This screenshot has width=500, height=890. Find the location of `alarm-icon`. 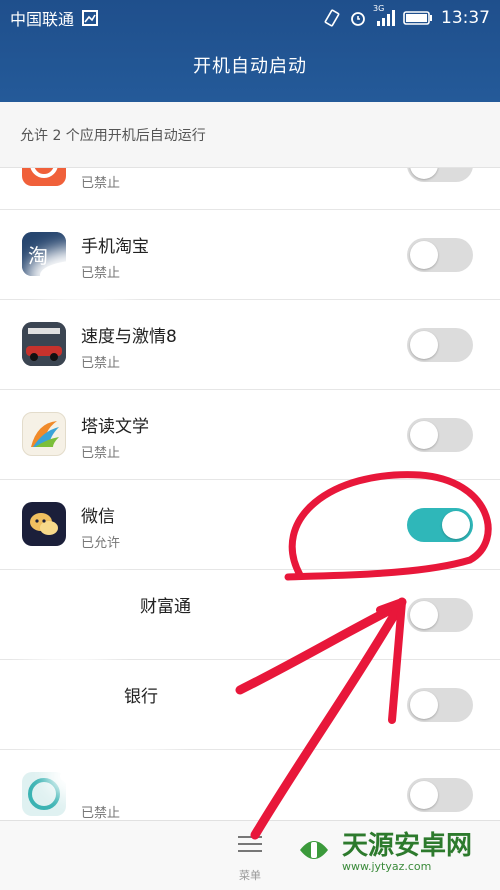

alarm-icon is located at coordinates (358, 18).